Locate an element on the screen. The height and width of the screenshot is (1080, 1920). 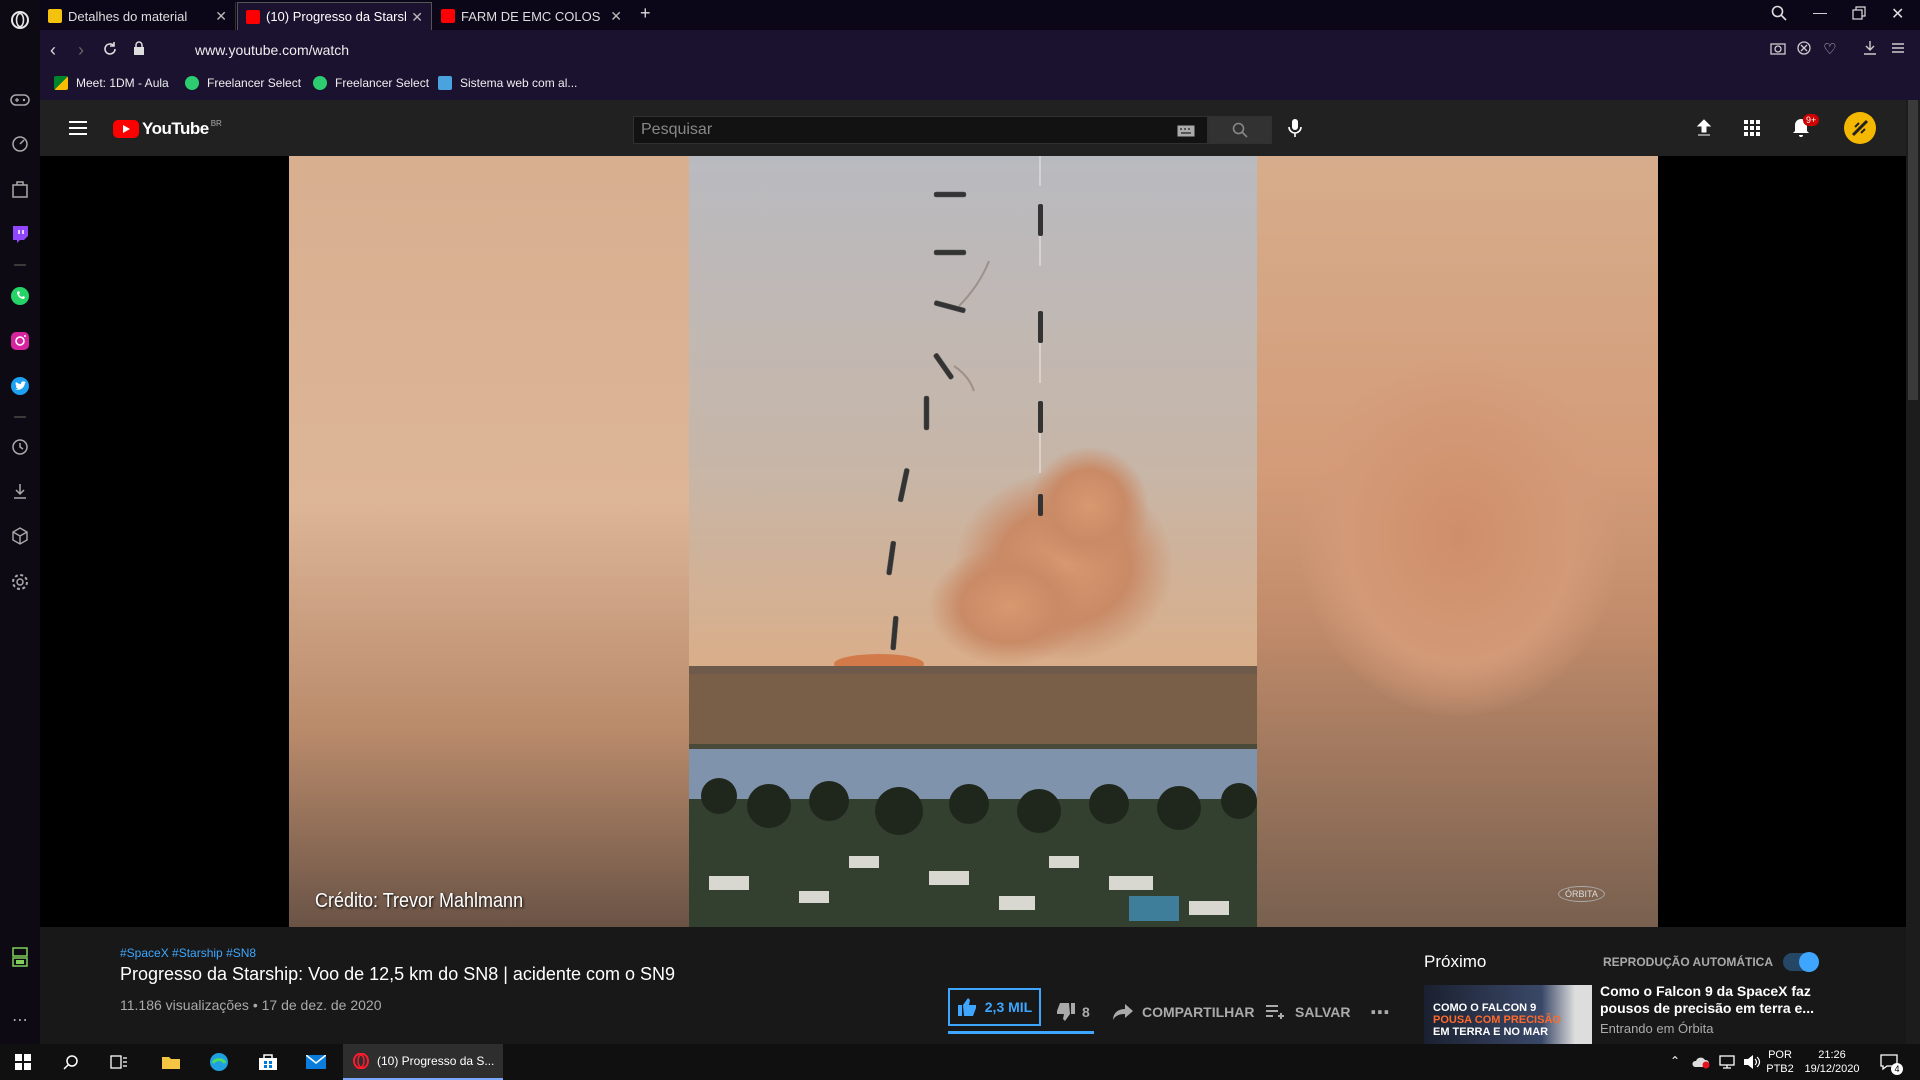
notification-badge: 9+ is located at coordinates (1811, 120).